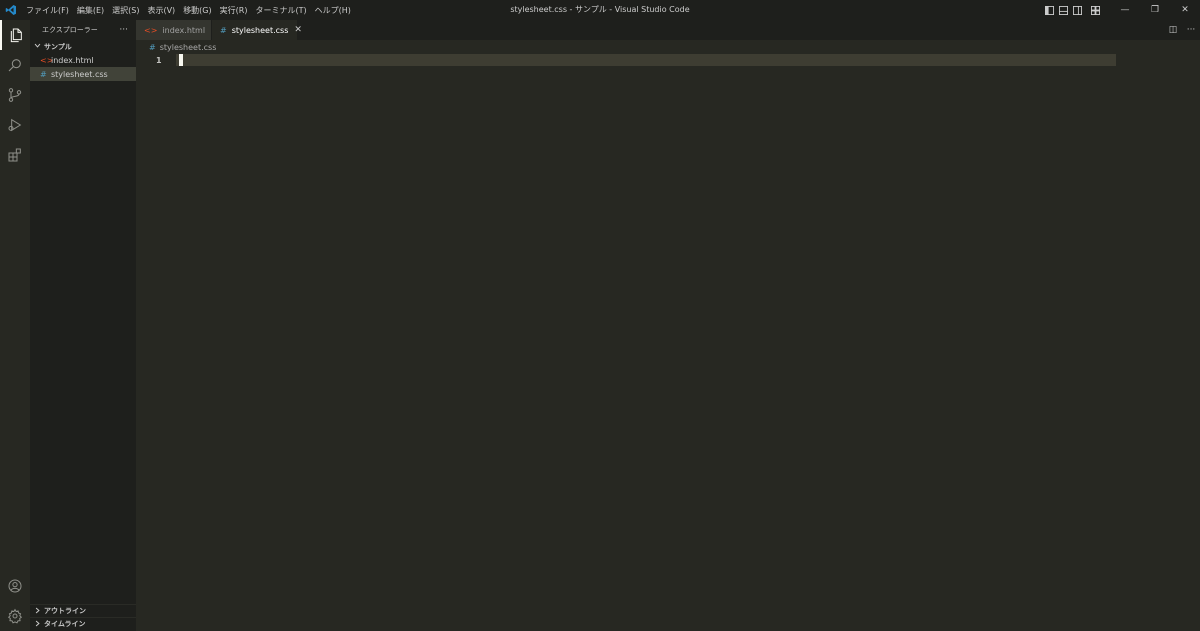  Describe the element at coordinates (79, 74) in the screenshot. I see `file-label: stylesheet.css` at that location.